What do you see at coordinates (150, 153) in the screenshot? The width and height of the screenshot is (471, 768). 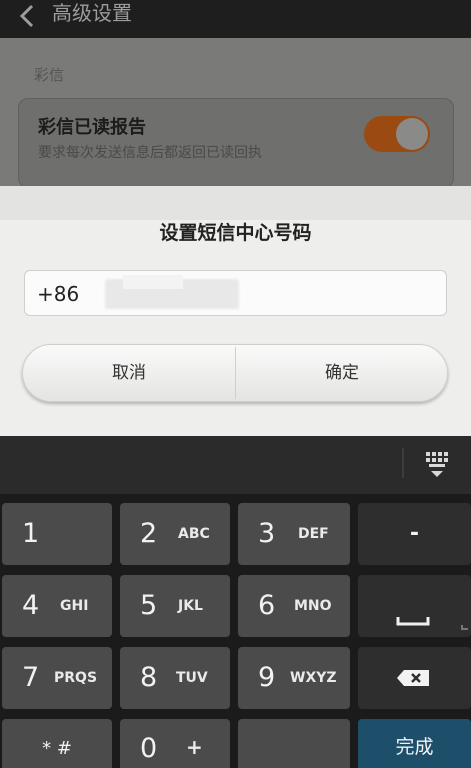 I see `read-report-subtitle: 要求每次发送信息后都返回已读回执` at bounding box center [150, 153].